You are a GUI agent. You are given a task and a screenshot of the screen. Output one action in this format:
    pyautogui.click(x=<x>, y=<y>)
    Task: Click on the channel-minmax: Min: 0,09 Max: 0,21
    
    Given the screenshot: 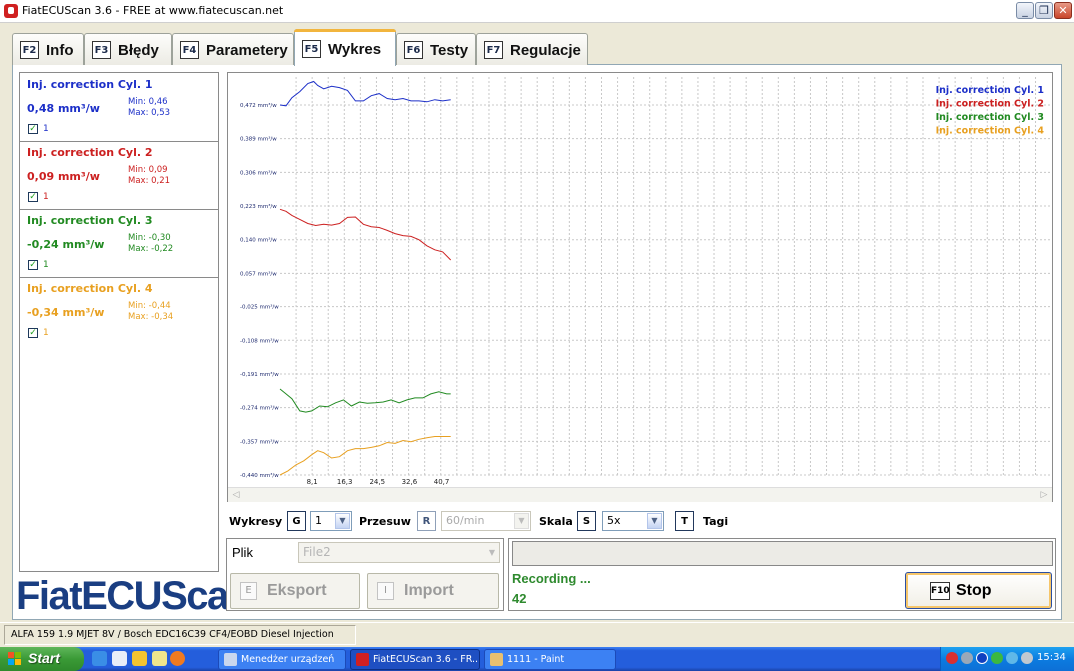 What is the action you would take?
    pyautogui.click(x=149, y=176)
    